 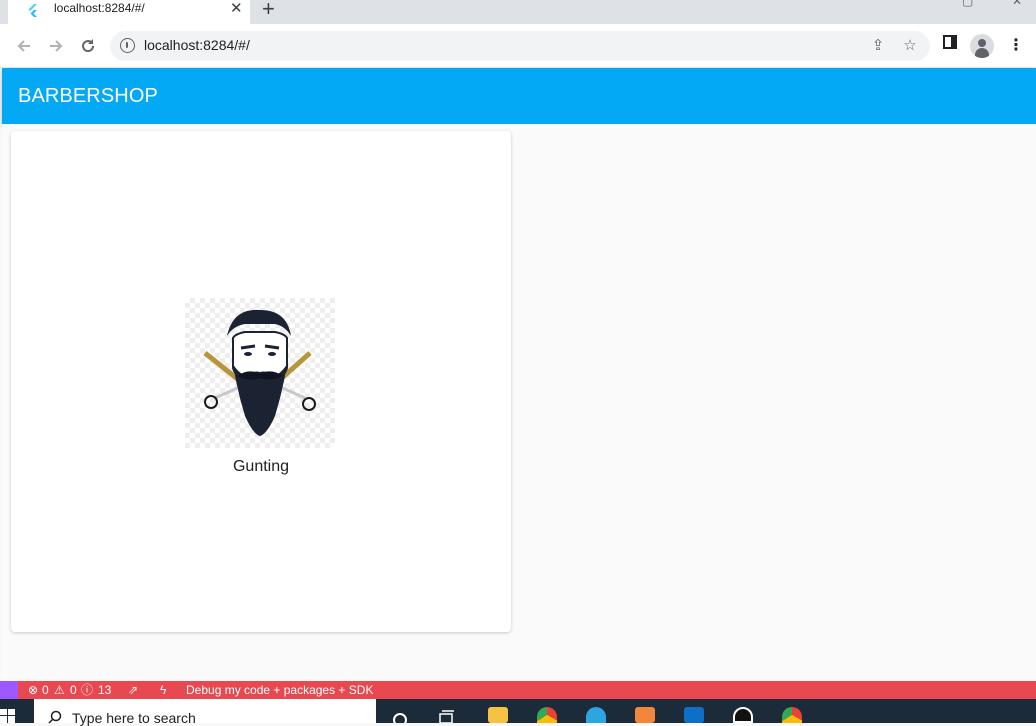 I want to click on new-tab-button: +, so click(x=268, y=10).